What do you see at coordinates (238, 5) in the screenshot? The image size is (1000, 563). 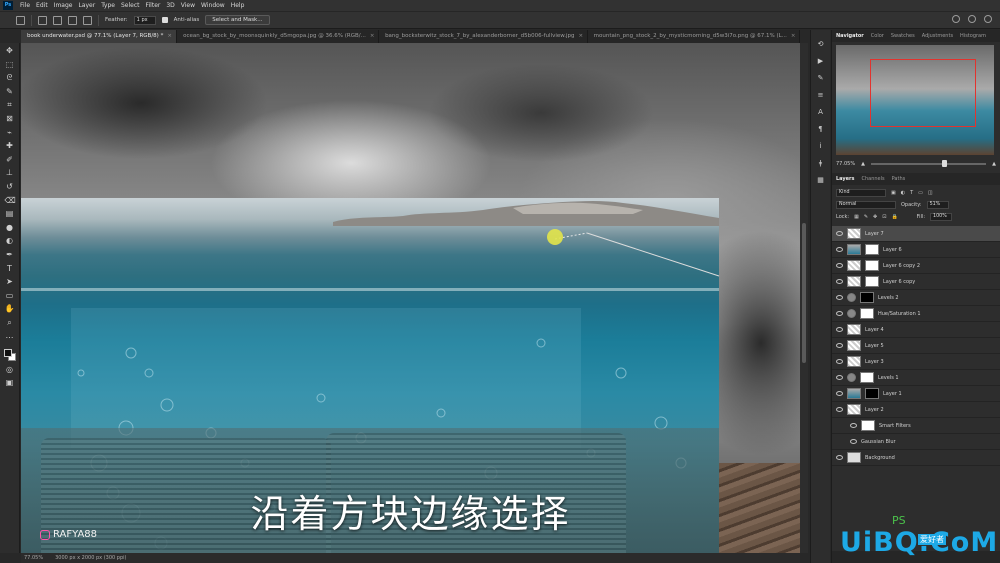 I see `menu-help: Help` at bounding box center [238, 5].